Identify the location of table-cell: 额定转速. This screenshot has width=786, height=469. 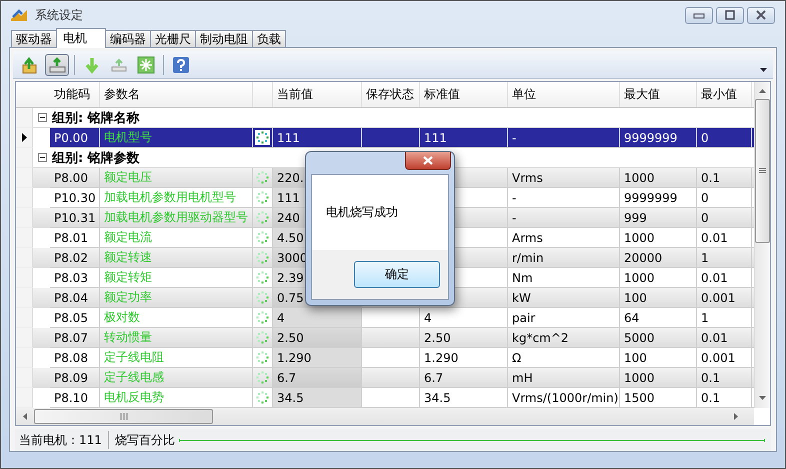
(176, 258).